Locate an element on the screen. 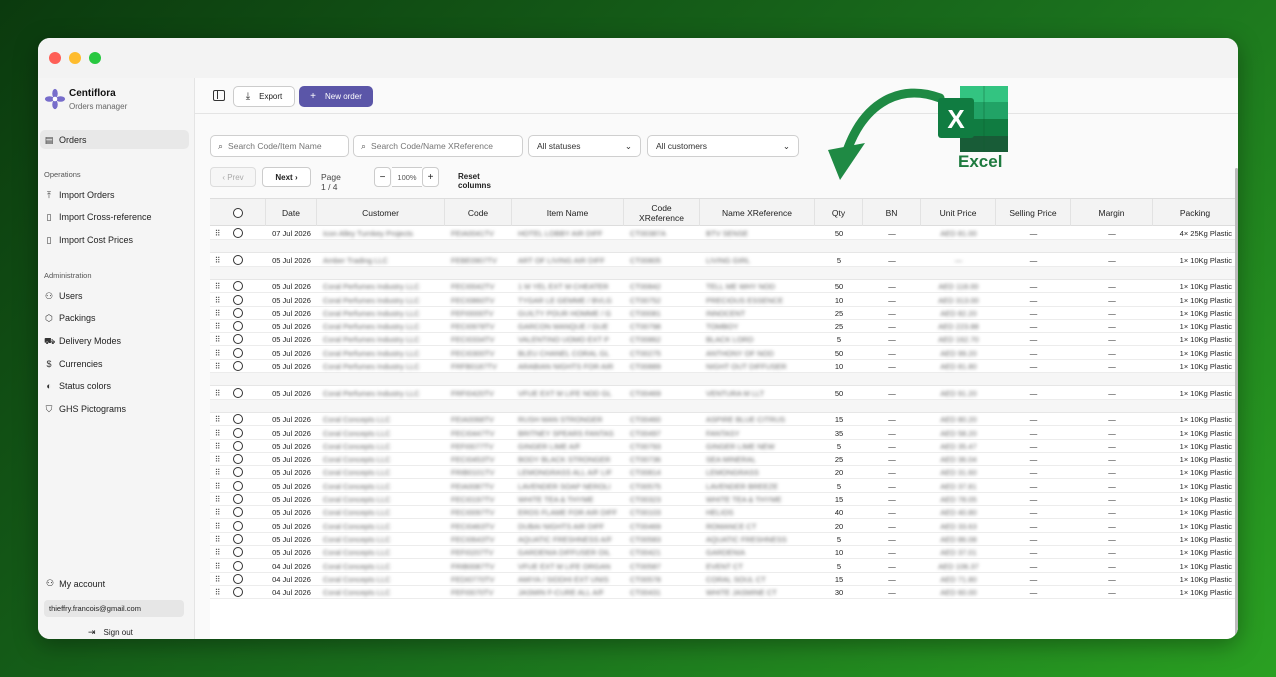 This screenshot has width=1276, height=677. zoom-in-button: + is located at coordinates (430, 177).